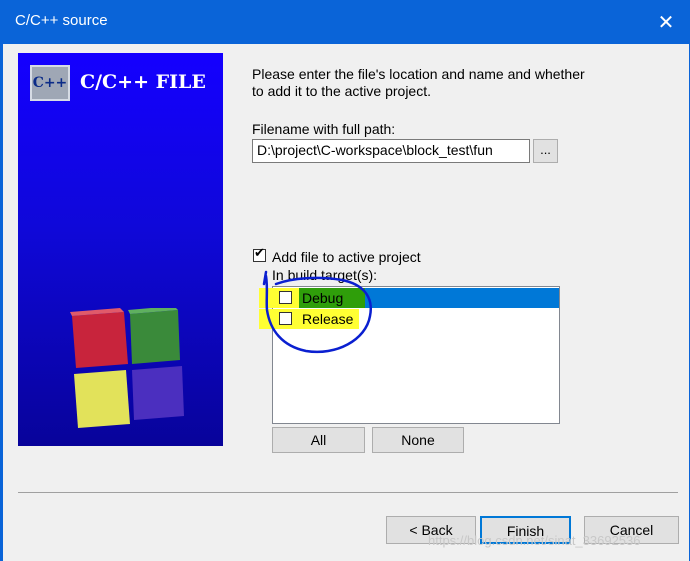 The image size is (690, 561). Describe the element at coordinates (418, 440) in the screenshot. I see `select-none-button: None` at that location.